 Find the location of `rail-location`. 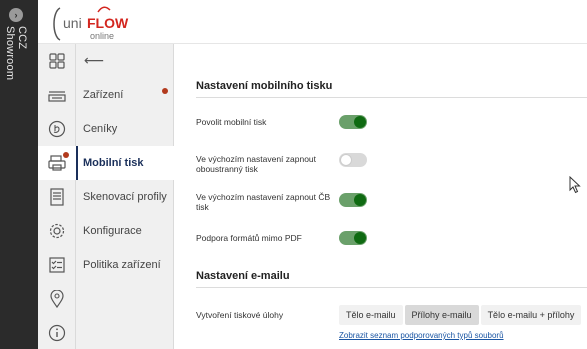

rail-location is located at coordinates (57, 299).